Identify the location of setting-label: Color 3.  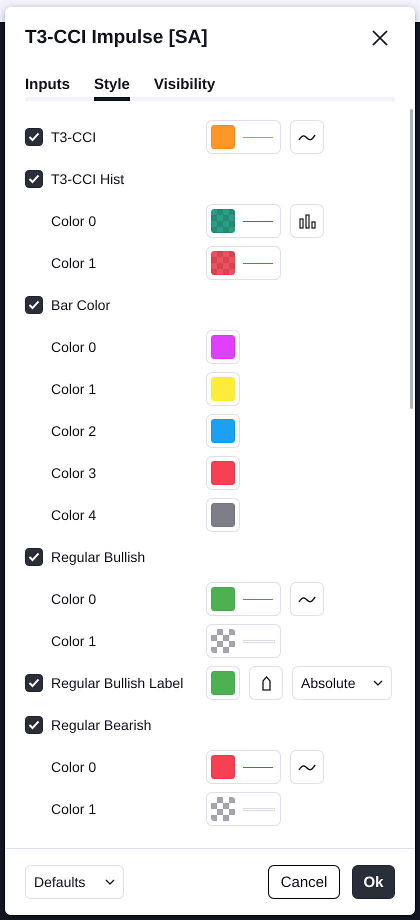
(74, 473).